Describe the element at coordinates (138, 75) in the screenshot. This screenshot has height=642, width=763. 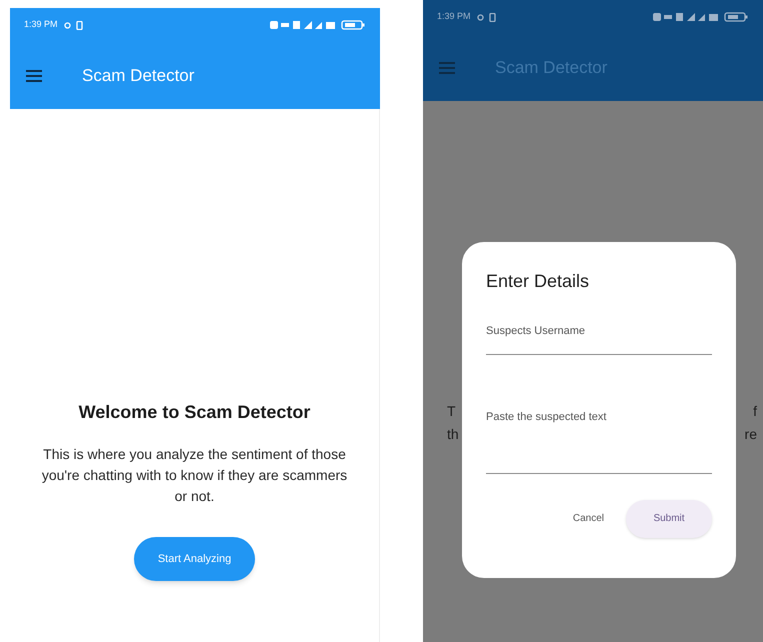
I see `app-title: Scam Detector` at that location.